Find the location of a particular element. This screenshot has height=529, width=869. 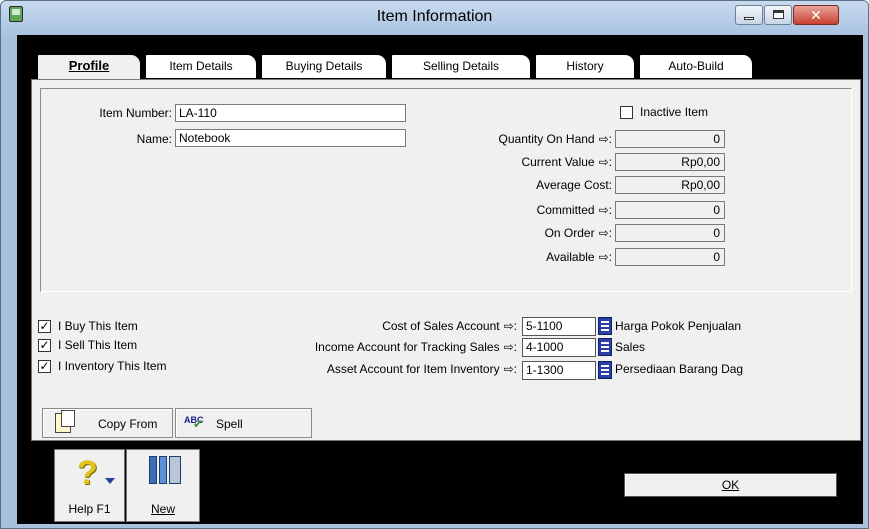

tab-profile: Profile is located at coordinates (89, 67).